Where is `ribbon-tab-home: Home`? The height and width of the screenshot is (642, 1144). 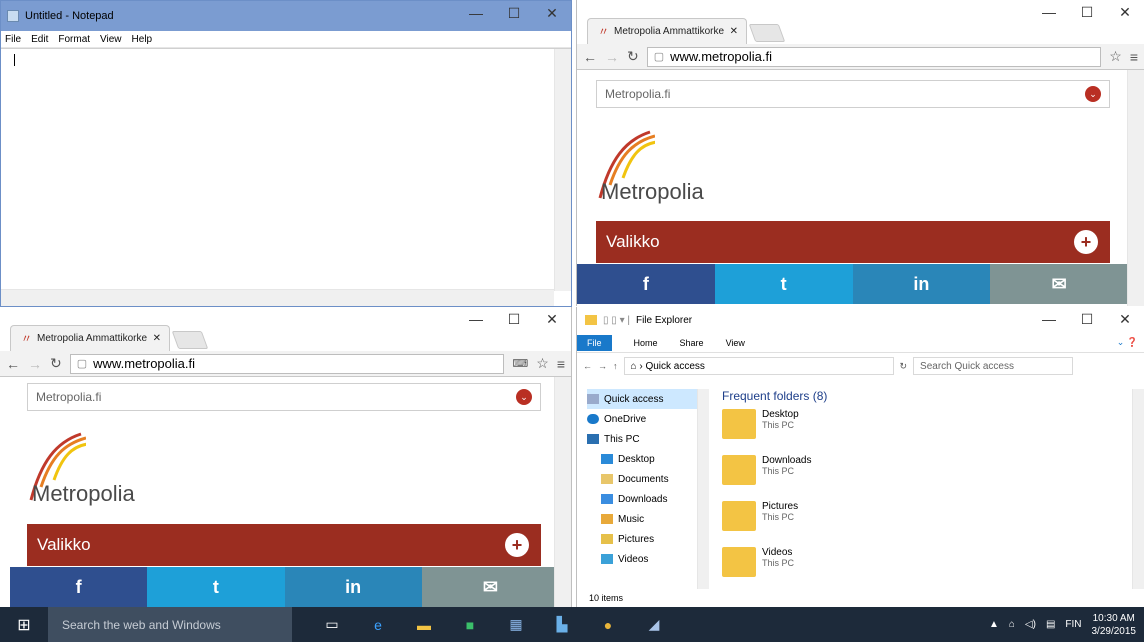
ribbon-tab-home: Home is located at coordinates (646, 343).